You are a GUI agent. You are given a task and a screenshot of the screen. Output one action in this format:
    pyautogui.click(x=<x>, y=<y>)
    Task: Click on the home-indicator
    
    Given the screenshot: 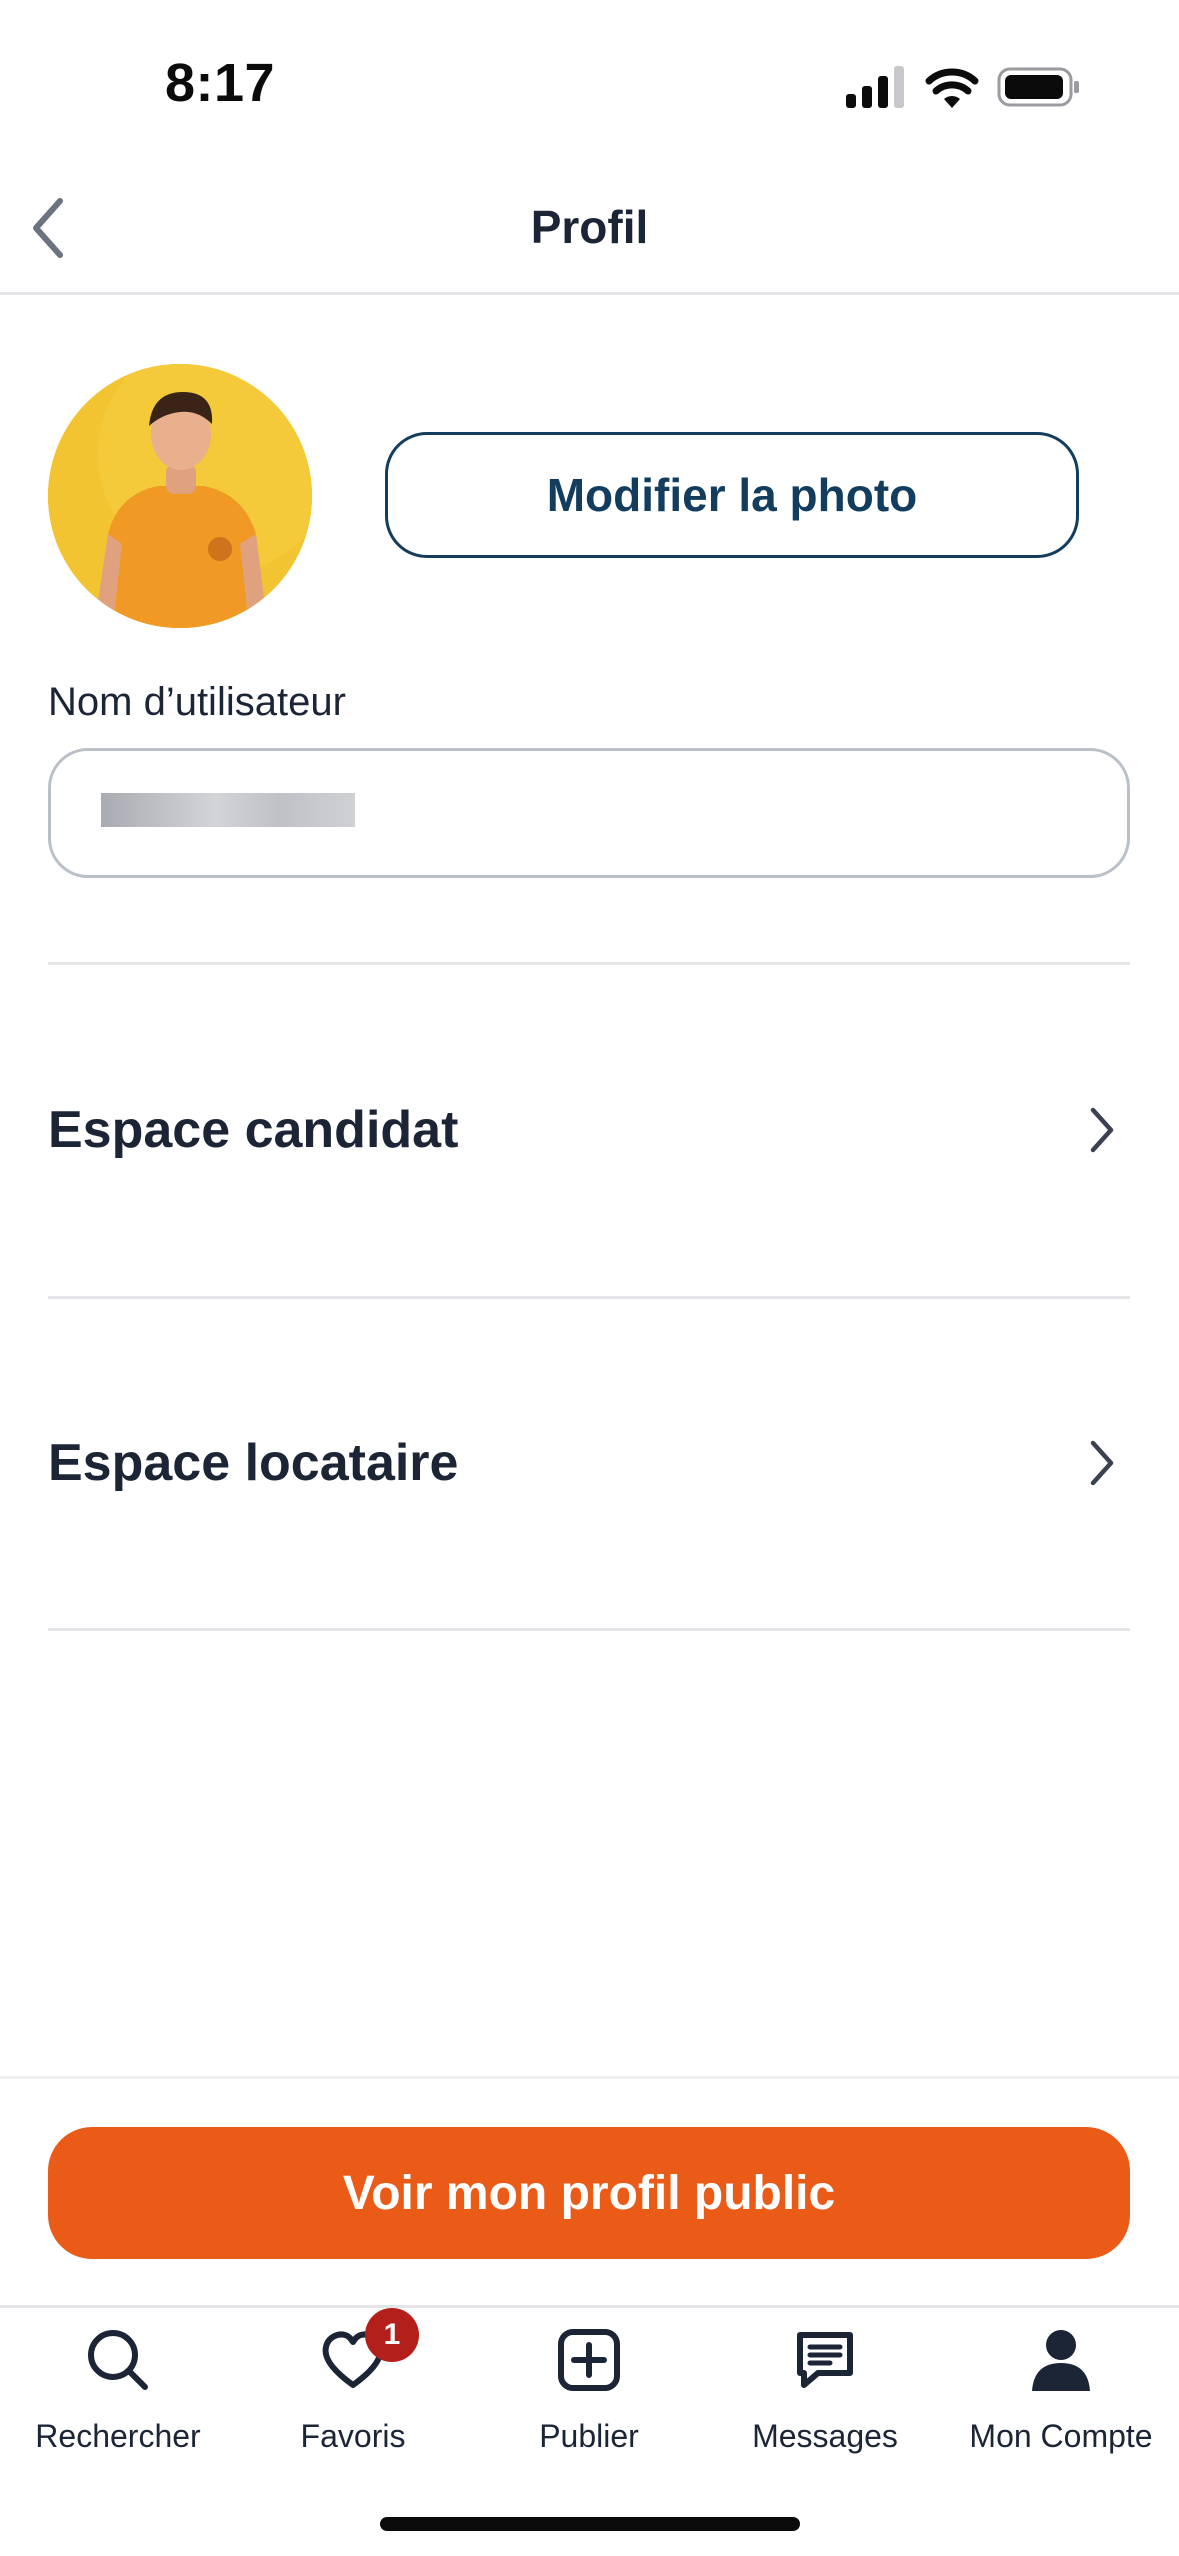 What is the action you would take?
    pyautogui.click(x=590, y=2524)
    